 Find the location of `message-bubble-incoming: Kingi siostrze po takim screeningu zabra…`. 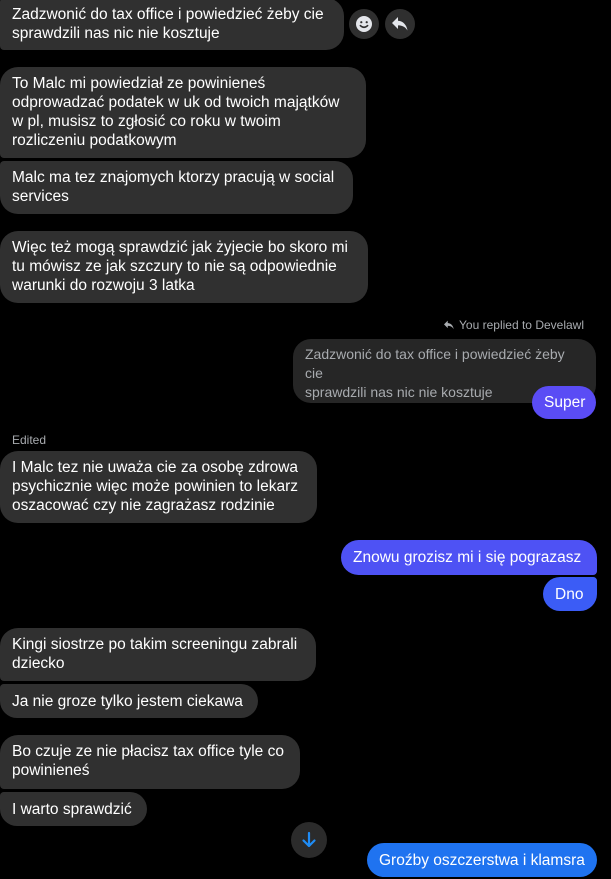

message-bubble-incoming: Kingi siostrze po takim screeningu zabra… is located at coordinates (158, 654).